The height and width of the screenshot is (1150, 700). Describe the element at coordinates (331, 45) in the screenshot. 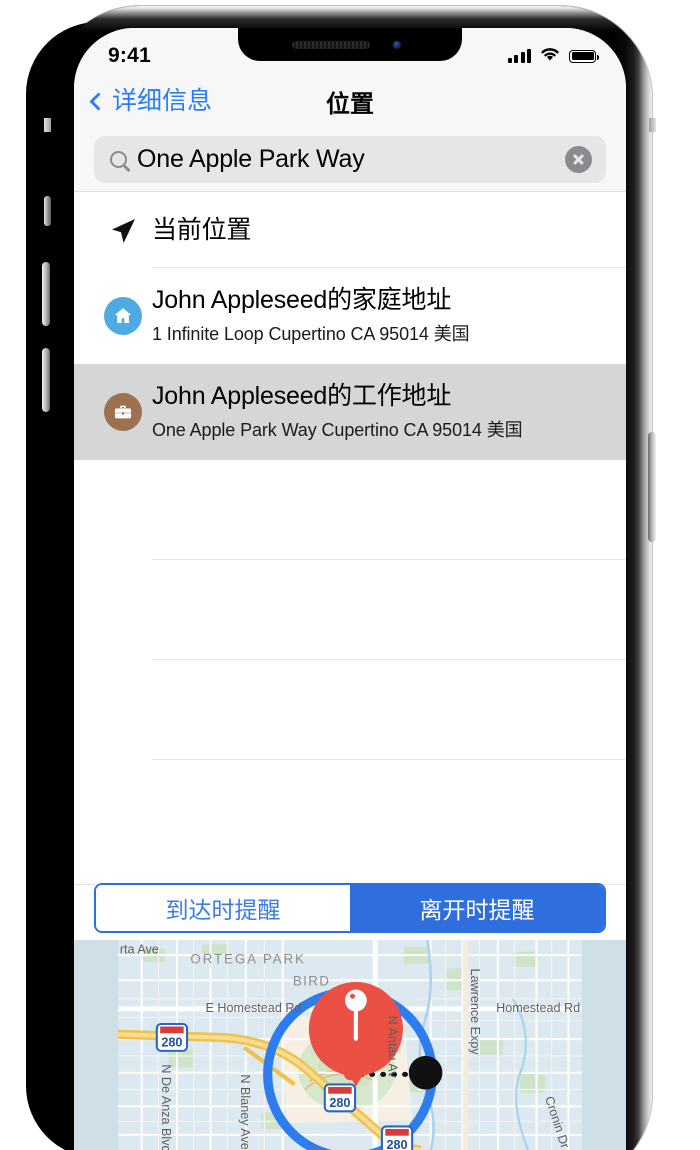

I see `earpiece-speaker` at that location.